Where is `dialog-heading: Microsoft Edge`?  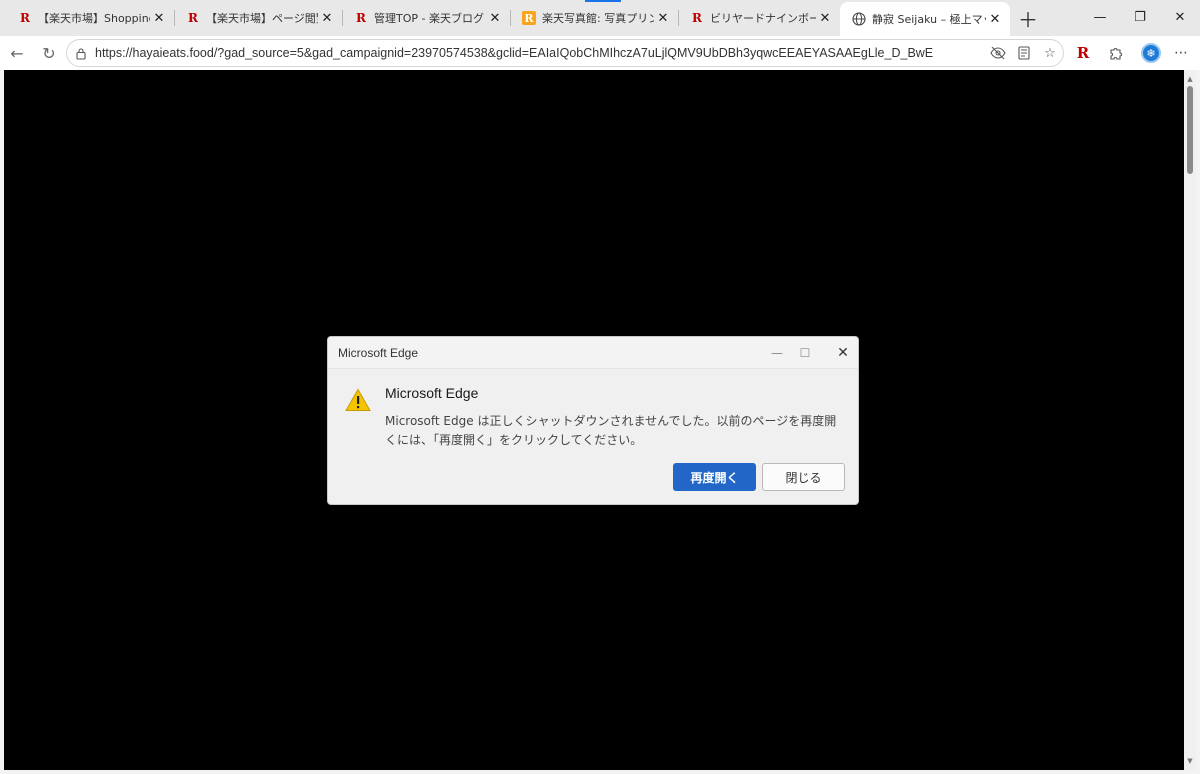 dialog-heading: Microsoft Edge is located at coordinates (432, 393).